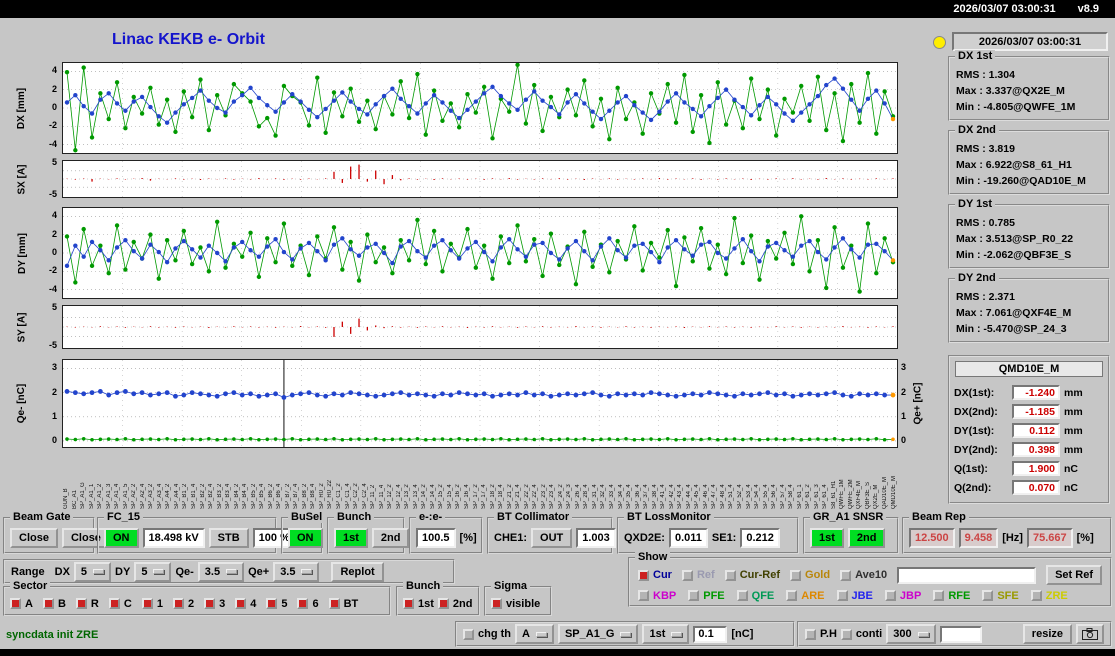 This screenshot has height=656, width=1115. What do you see at coordinates (221, 571) in the screenshot?
I see `range-qe-minus-select: 3.5` at bounding box center [221, 571].